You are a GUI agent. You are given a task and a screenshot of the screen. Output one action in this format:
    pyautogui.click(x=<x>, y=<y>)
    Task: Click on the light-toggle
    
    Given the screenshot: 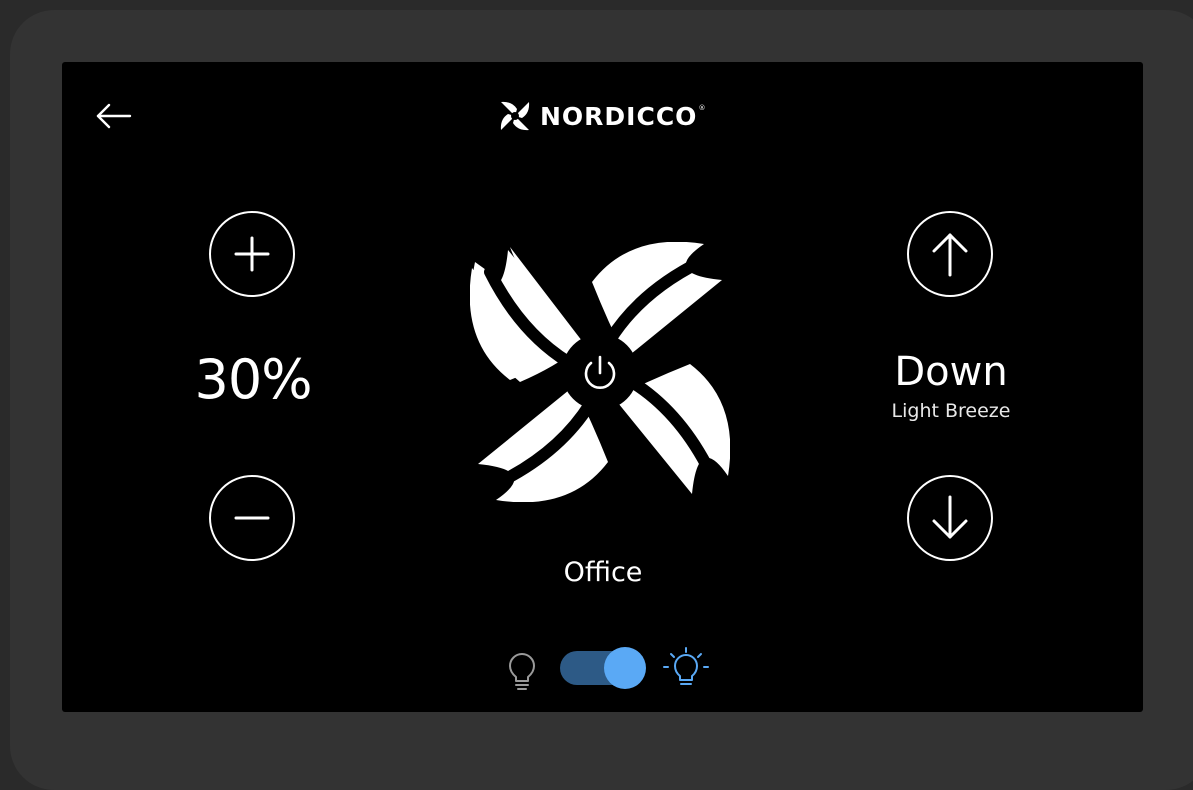 What is the action you would take?
    pyautogui.click(x=604, y=668)
    